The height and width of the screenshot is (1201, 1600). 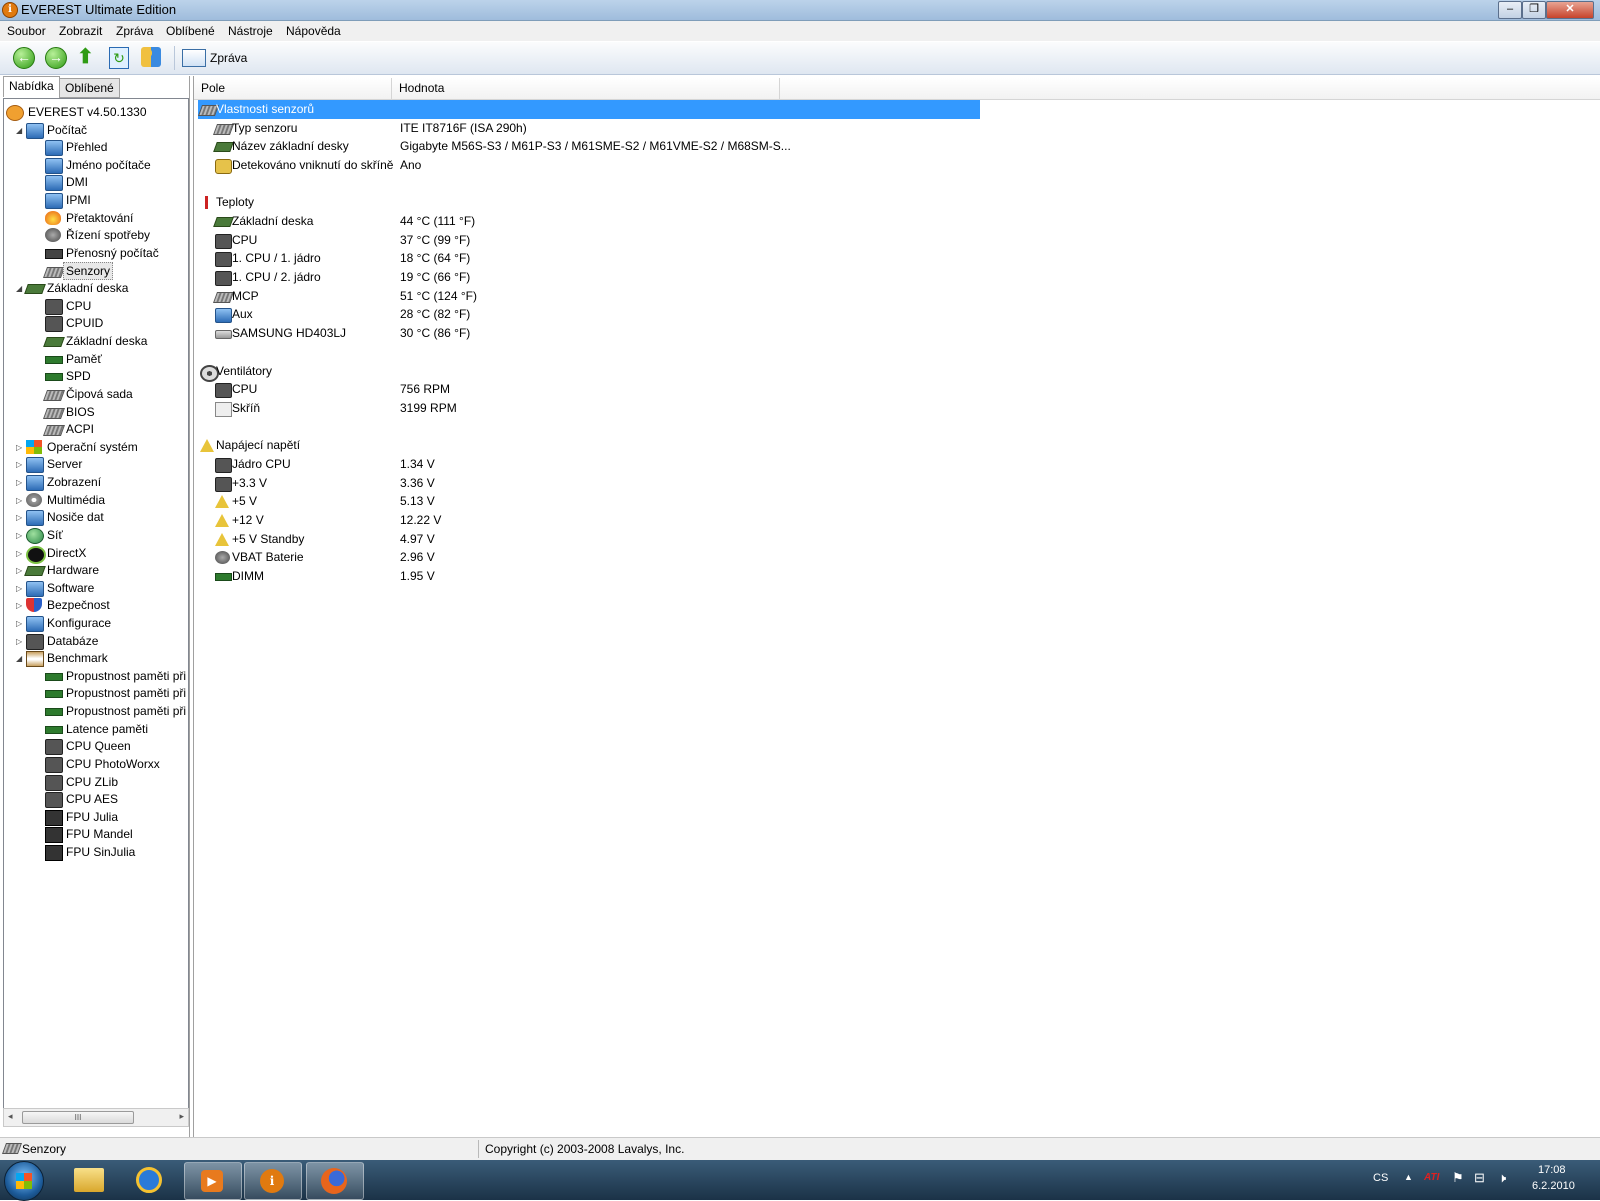 What do you see at coordinates (335, 1181) in the screenshot?
I see `taskbar-firefox` at bounding box center [335, 1181].